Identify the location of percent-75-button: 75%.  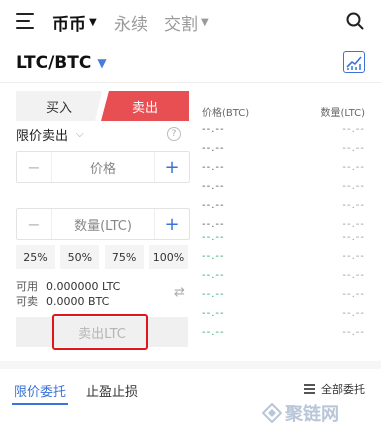
(124, 257).